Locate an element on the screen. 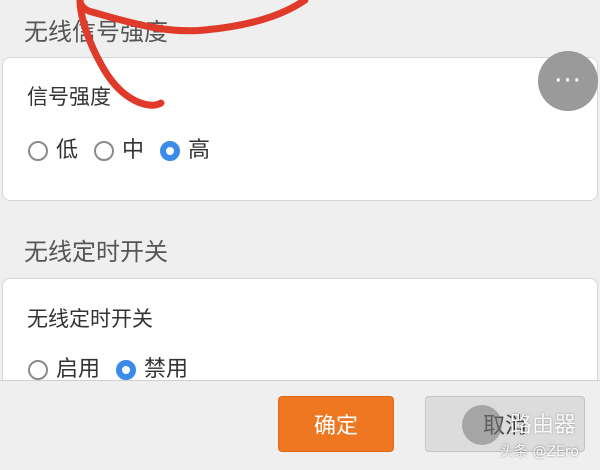  radio-circle-enable is located at coordinates (38, 370).